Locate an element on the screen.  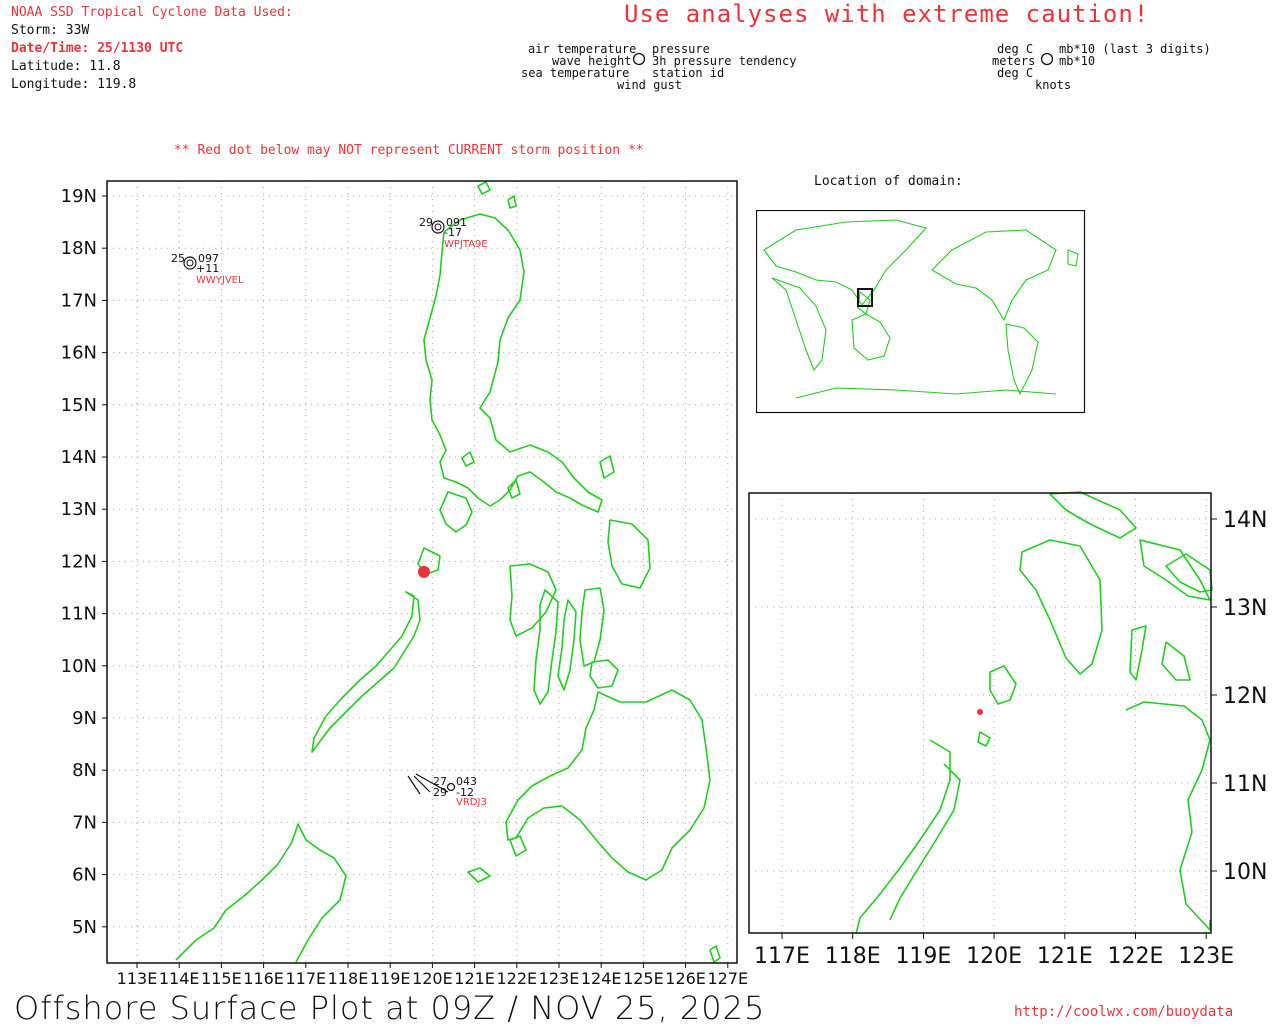
station-wpjta9e: 29 091 -17 WPJTA9E is located at coordinates (453, 233).